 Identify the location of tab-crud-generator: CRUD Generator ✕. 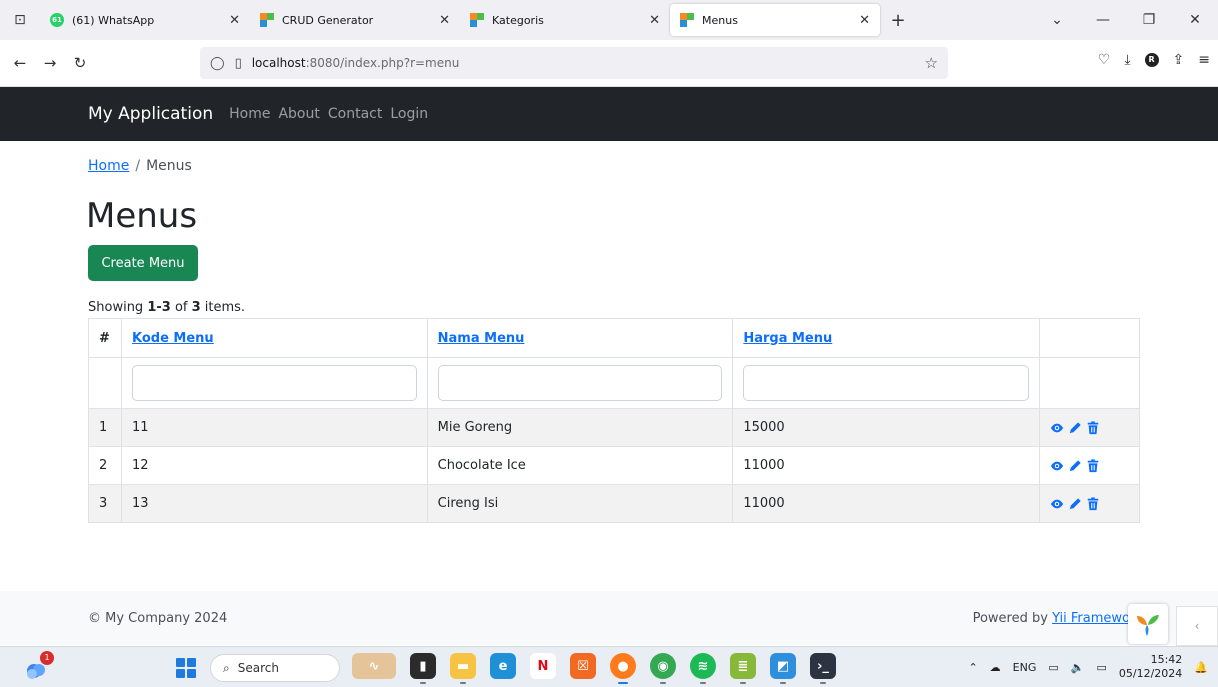
(355, 20).